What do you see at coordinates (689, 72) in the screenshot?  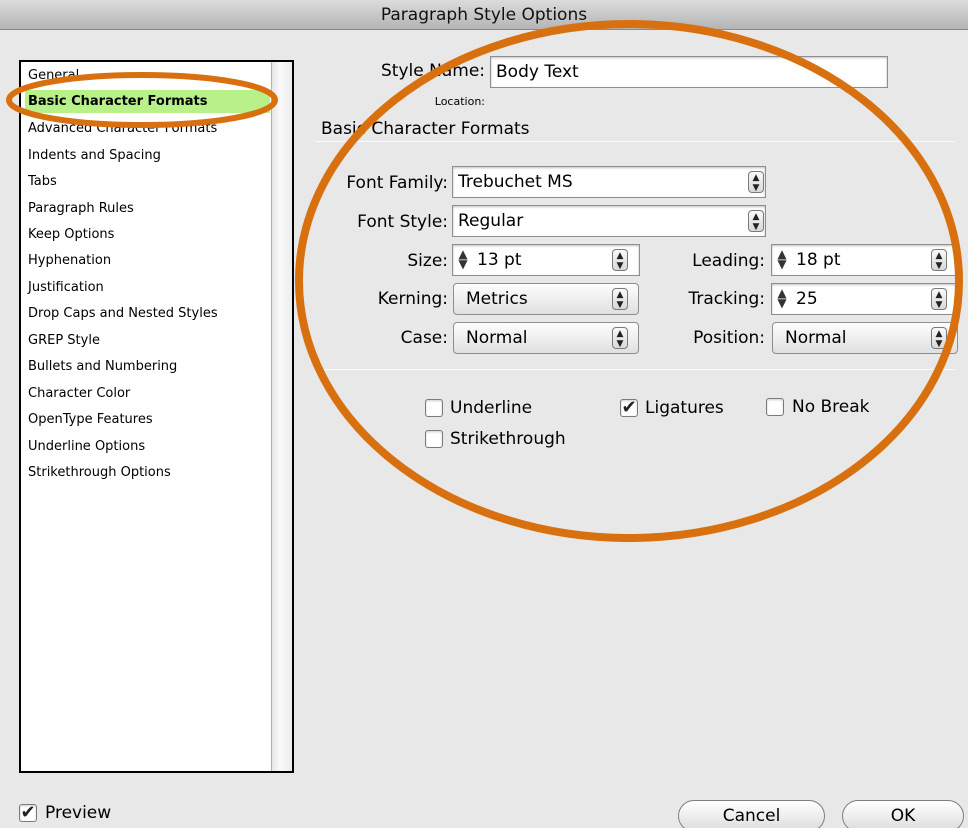 I see `style-name-field: Body Text` at bounding box center [689, 72].